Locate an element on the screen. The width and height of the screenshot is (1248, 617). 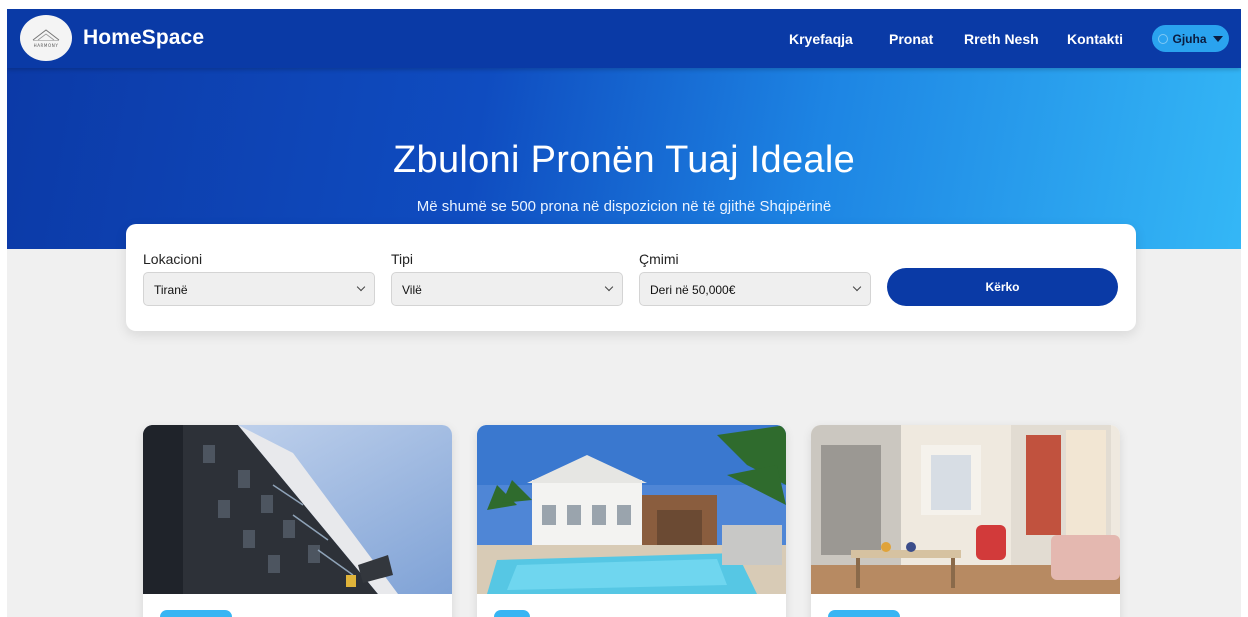
type-value: Vilë is located at coordinates (412, 290).